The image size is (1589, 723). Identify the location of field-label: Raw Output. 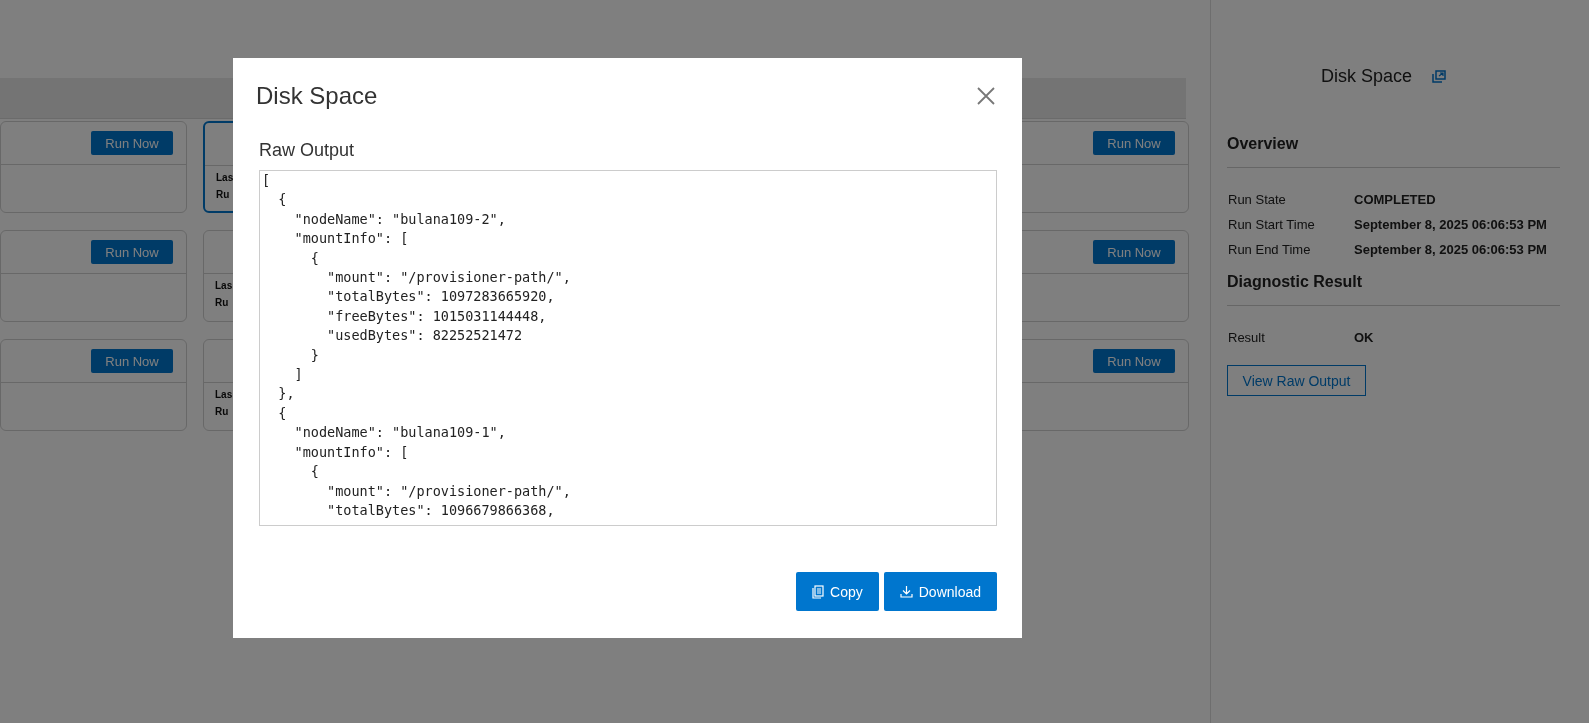
(307, 150).